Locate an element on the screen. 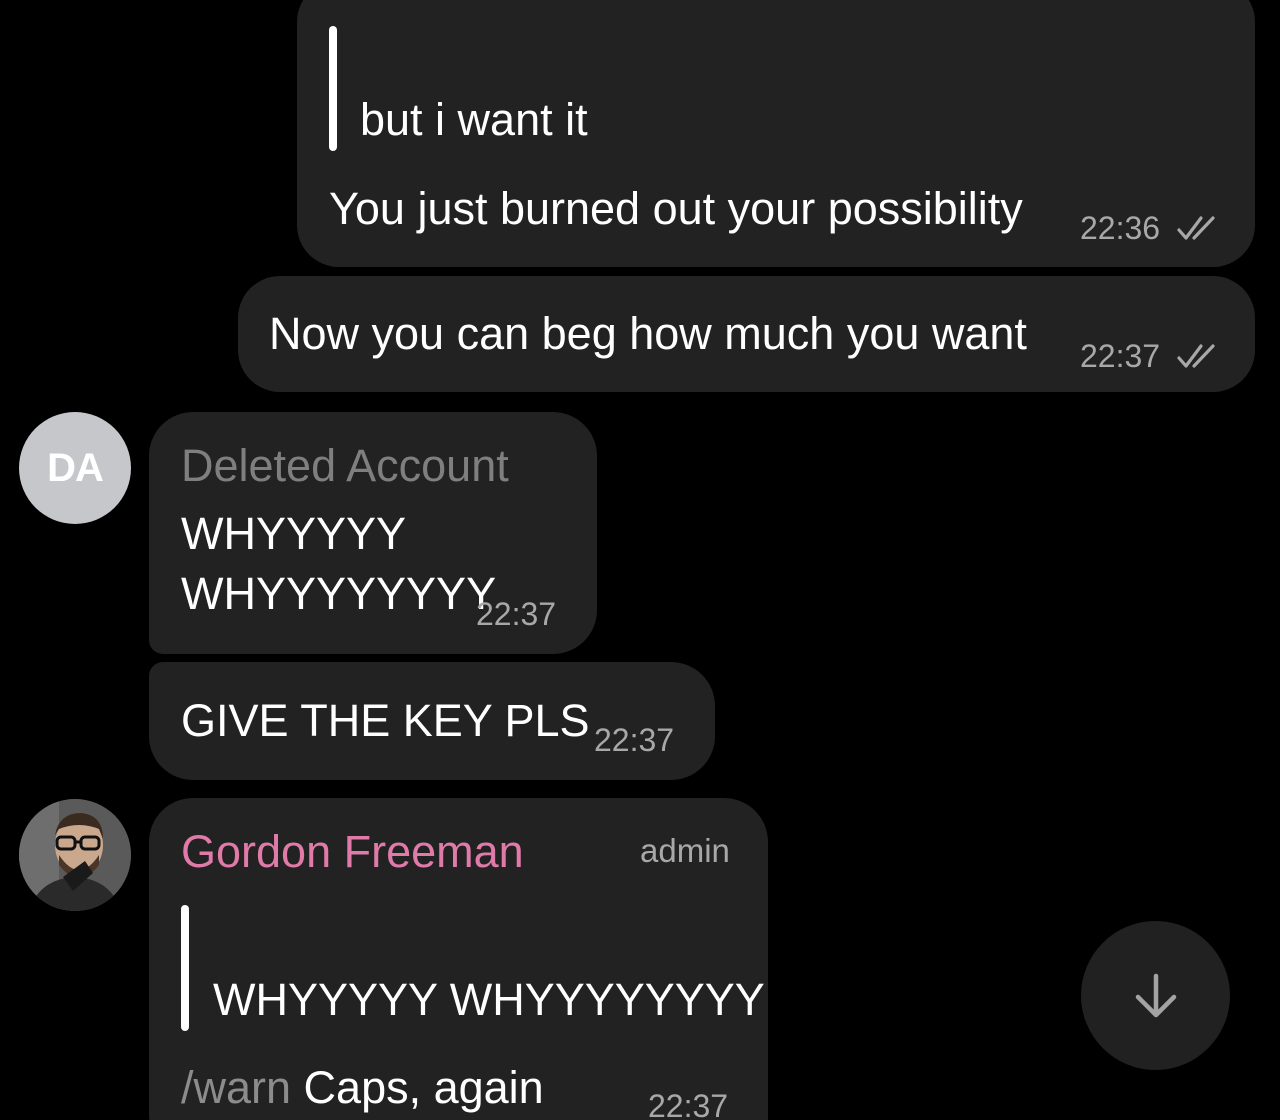 Image resolution: width=1280 pixels, height=1120 pixels. avatar: DA is located at coordinates (75, 468).